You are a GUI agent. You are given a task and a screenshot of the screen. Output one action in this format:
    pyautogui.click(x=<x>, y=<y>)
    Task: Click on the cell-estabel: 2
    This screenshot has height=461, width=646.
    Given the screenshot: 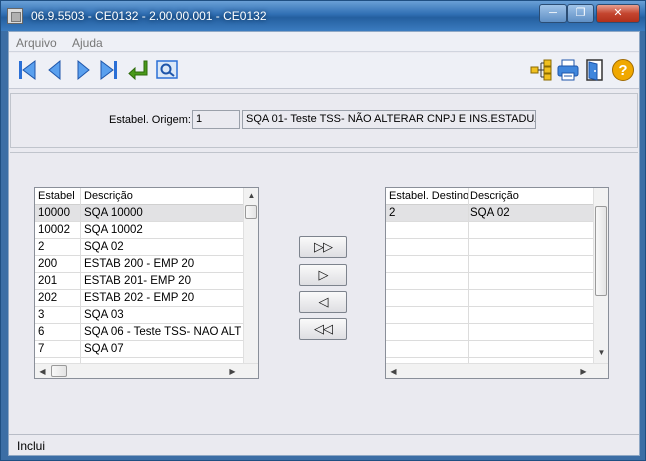 What is the action you would take?
    pyautogui.click(x=41, y=247)
    